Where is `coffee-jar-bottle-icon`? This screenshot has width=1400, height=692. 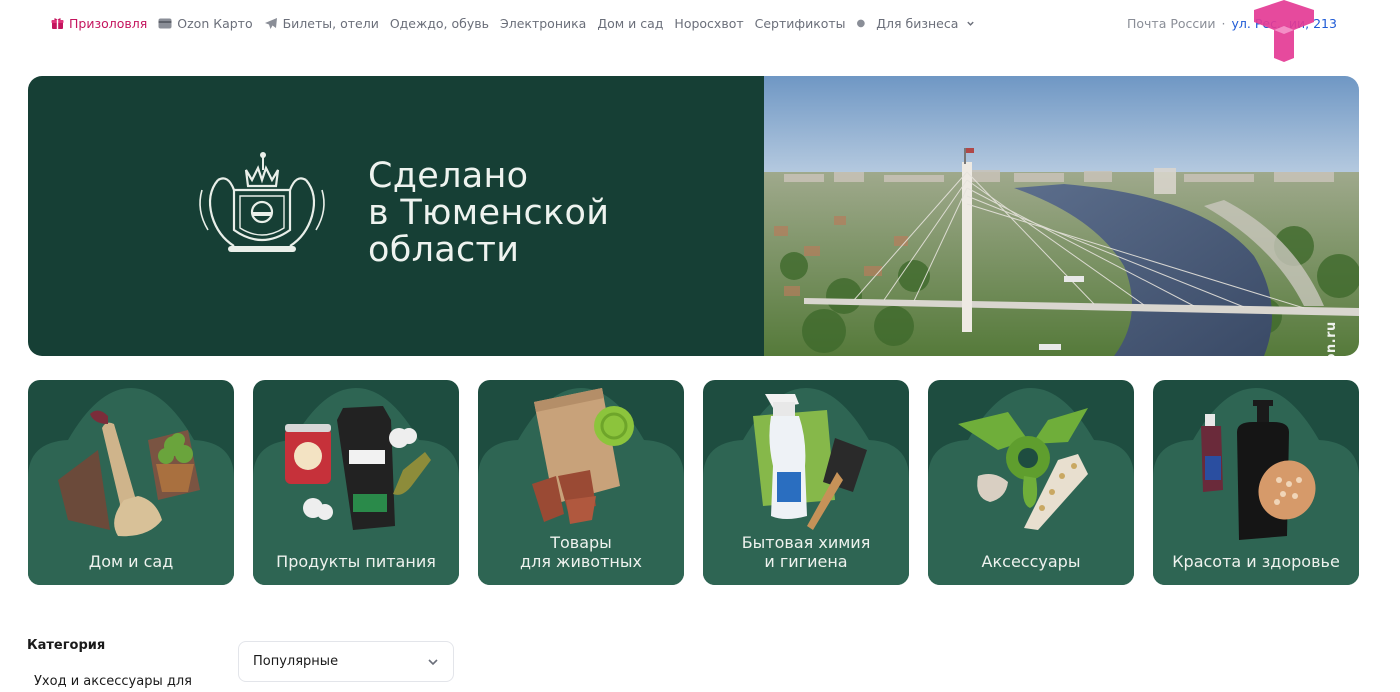 coffee-jar-bottle-icon is located at coordinates (358, 468).